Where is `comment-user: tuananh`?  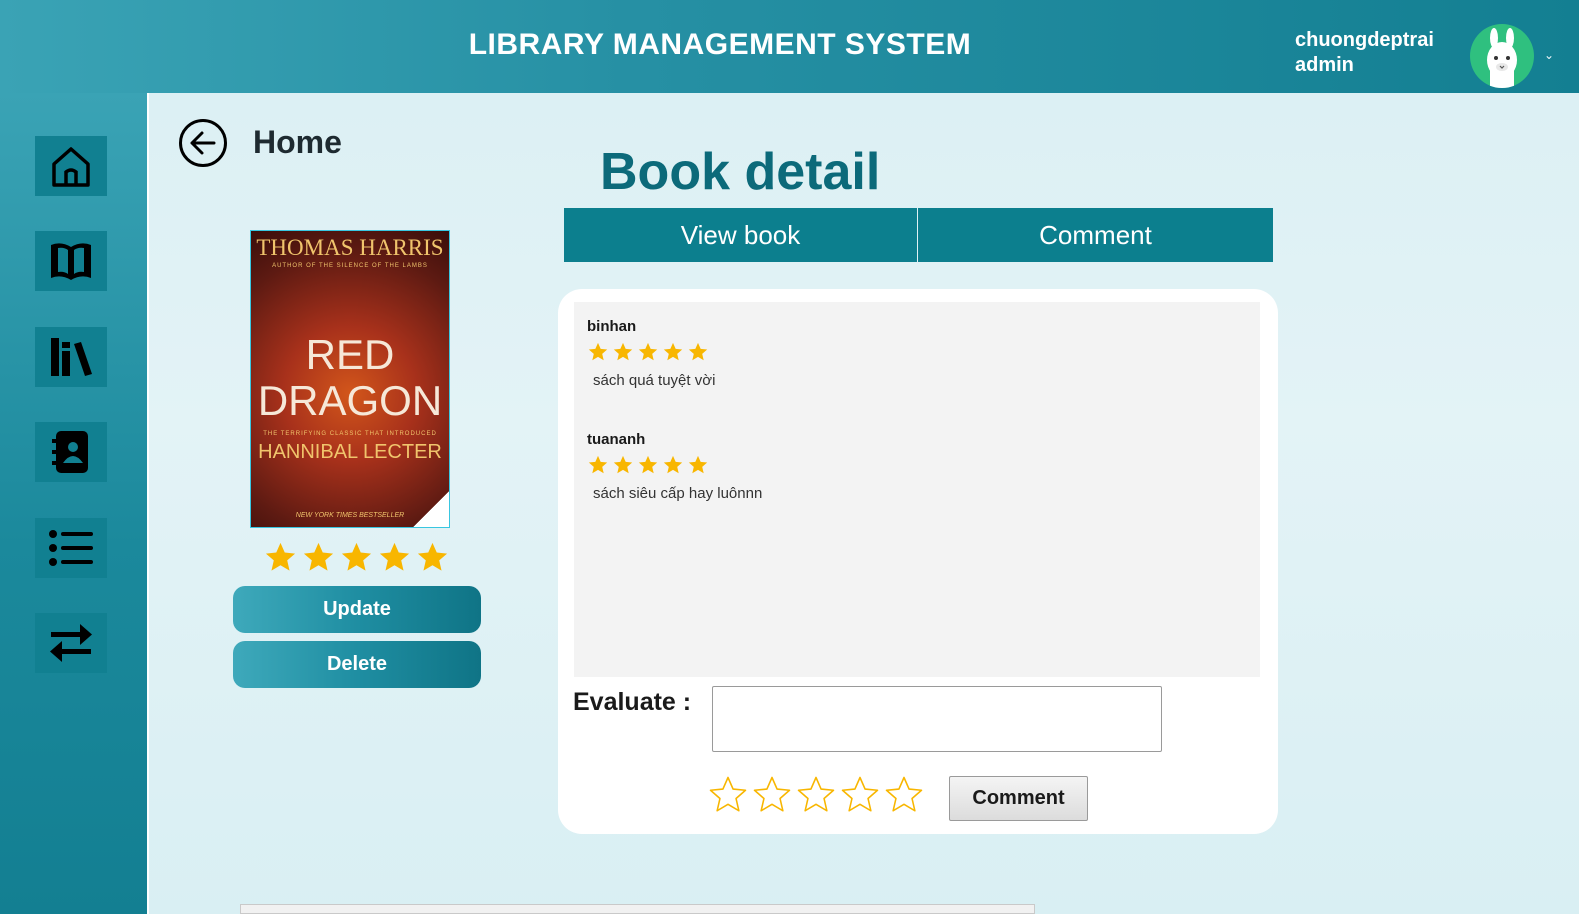 comment-user: tuananh is located at coordinates (616, 439).